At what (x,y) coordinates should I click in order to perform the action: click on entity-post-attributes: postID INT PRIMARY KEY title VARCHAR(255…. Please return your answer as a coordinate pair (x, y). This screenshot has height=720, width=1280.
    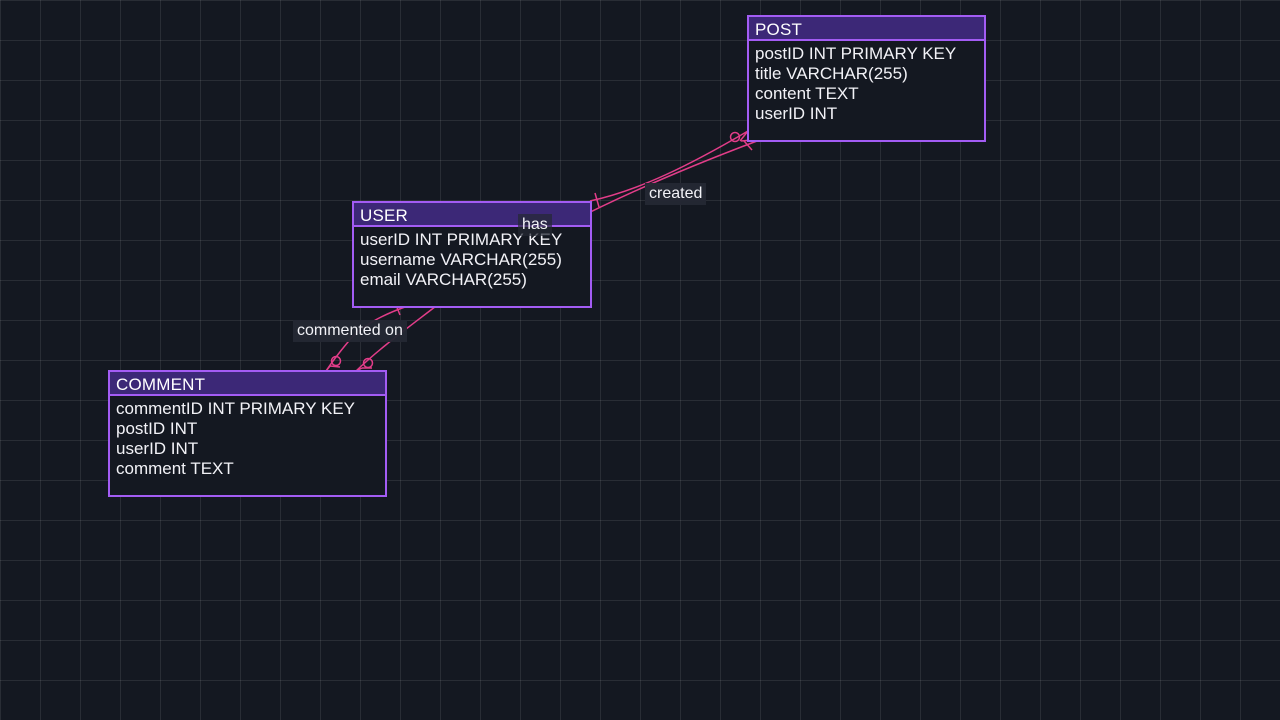
    Looking at the image, I should click on (866, 82).